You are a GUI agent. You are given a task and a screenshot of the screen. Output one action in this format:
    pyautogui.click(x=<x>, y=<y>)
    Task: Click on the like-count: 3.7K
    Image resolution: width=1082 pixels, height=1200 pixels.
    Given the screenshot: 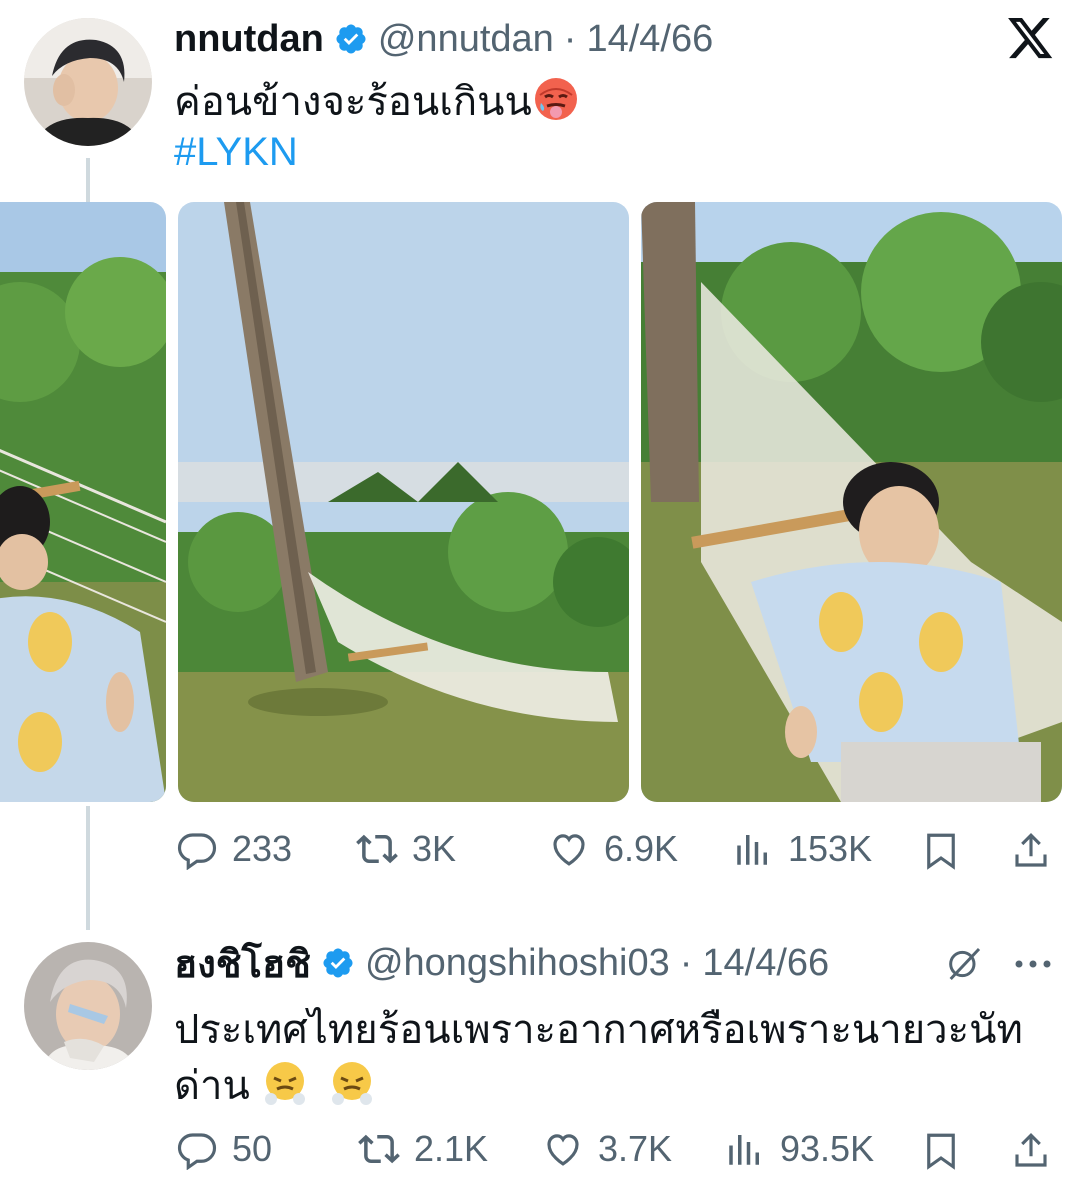 What is the action you would take?
    pyautogui.click(x=635, y=1148)
    